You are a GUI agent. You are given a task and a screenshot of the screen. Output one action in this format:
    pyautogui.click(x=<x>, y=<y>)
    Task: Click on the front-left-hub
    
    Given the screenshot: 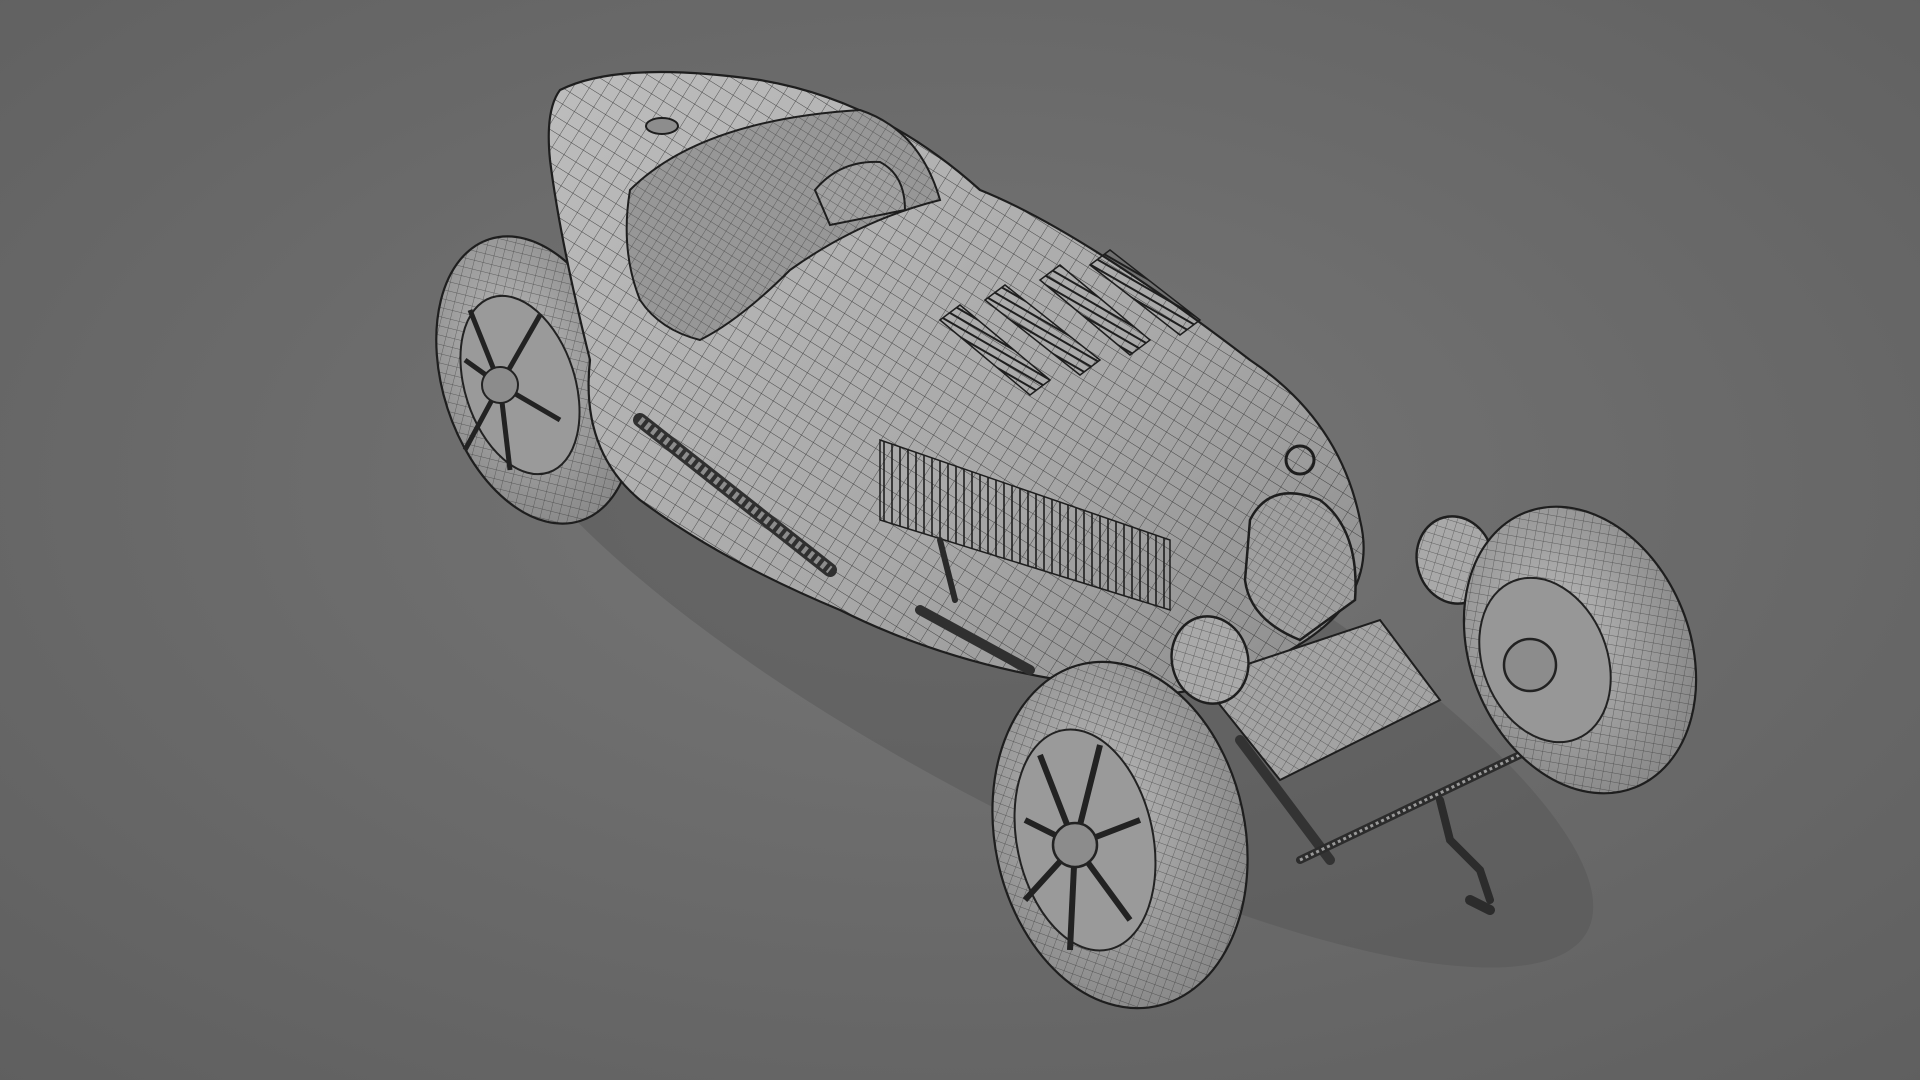 What is the action you would take?
    pyautogui.click(x=1075, y=845)
    